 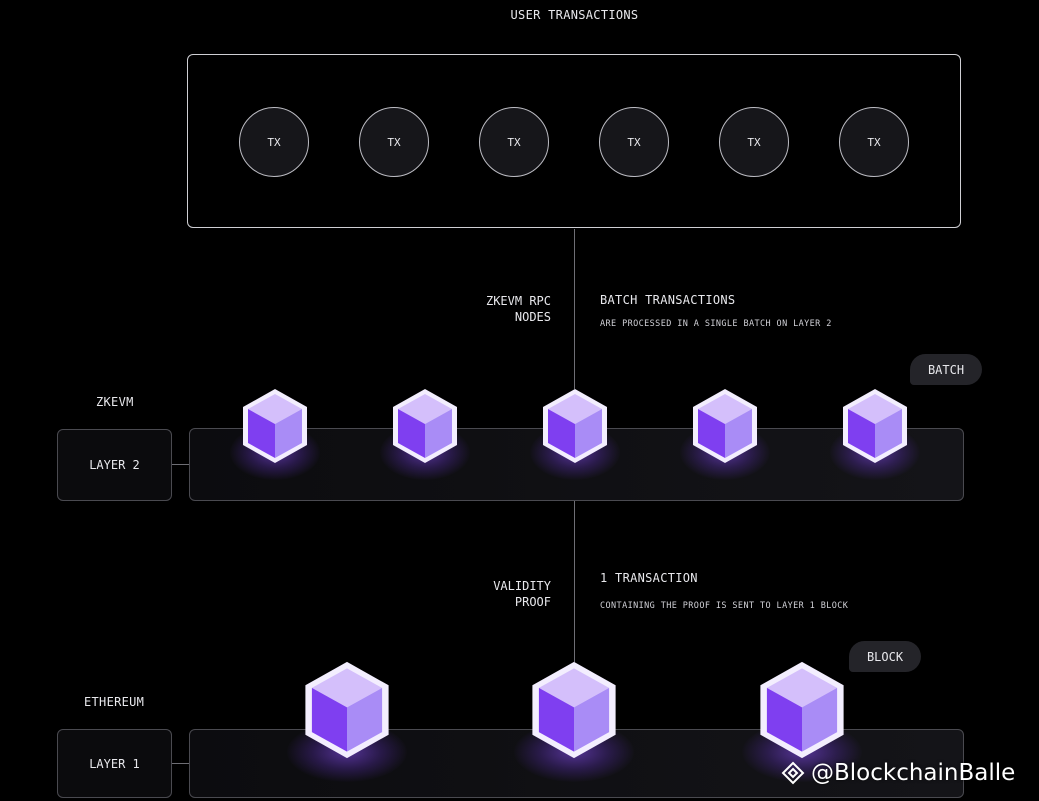 I want to click on layer1-network-label: ETHEREUM, so click(x=114, y=702).